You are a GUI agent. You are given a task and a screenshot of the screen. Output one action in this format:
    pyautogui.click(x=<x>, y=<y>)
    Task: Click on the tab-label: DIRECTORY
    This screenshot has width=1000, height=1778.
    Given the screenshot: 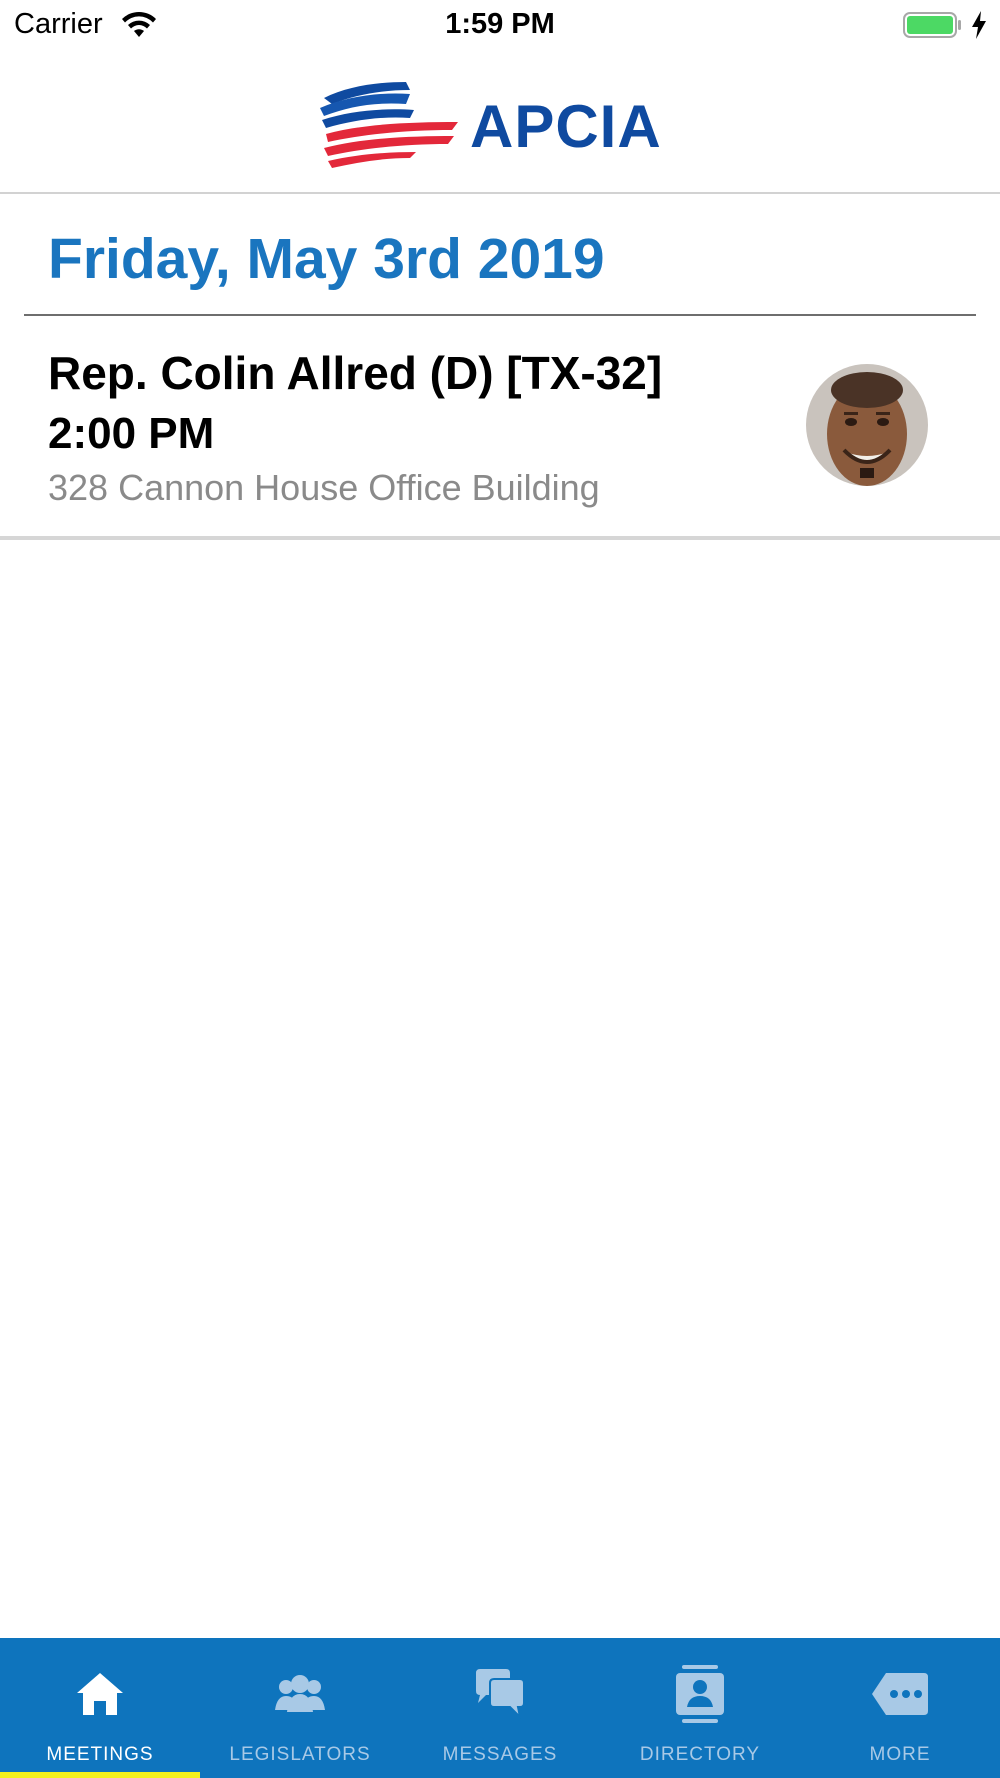 What is the action you would take?
    pyautogui.click(x=700, y=1754)
    